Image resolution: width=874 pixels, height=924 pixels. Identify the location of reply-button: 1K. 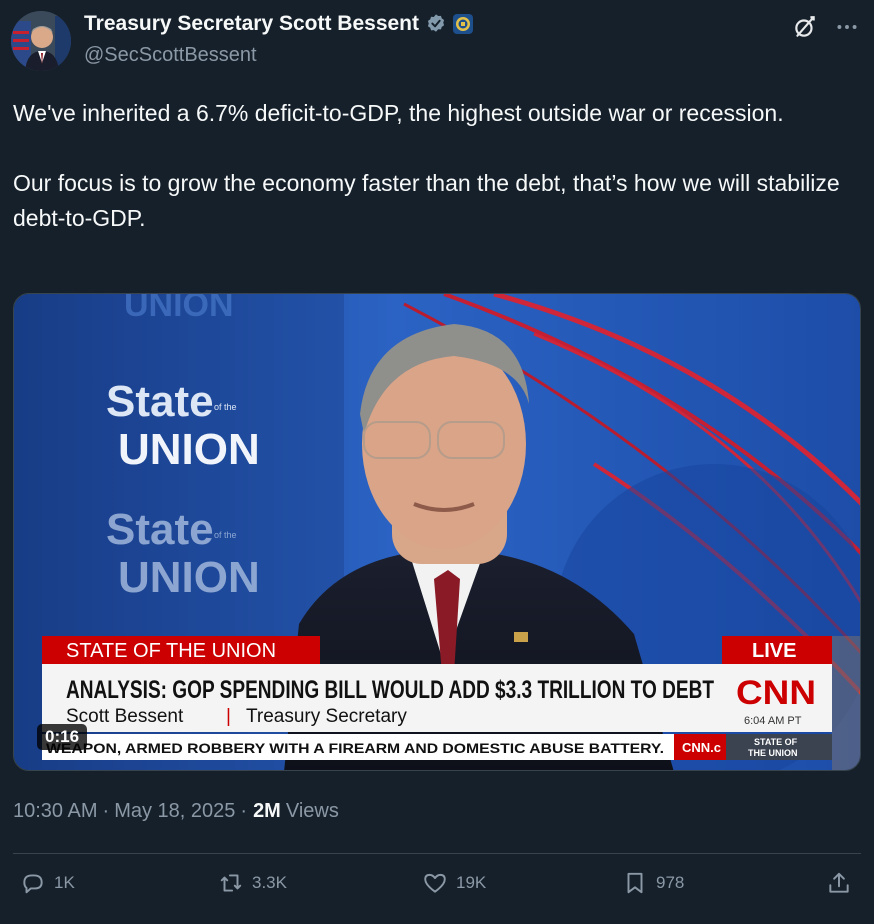
(47, 883).